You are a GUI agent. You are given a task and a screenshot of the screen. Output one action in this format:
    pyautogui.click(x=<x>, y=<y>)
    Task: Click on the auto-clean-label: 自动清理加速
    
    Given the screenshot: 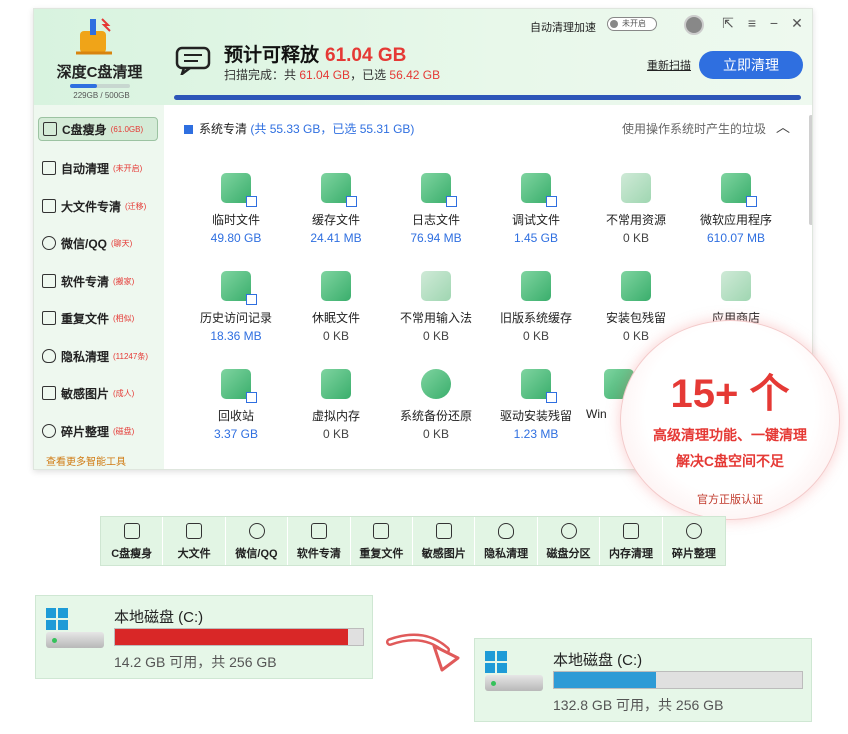 What is the action you would take?
    pyautogui.click(x=563, y=28)
    